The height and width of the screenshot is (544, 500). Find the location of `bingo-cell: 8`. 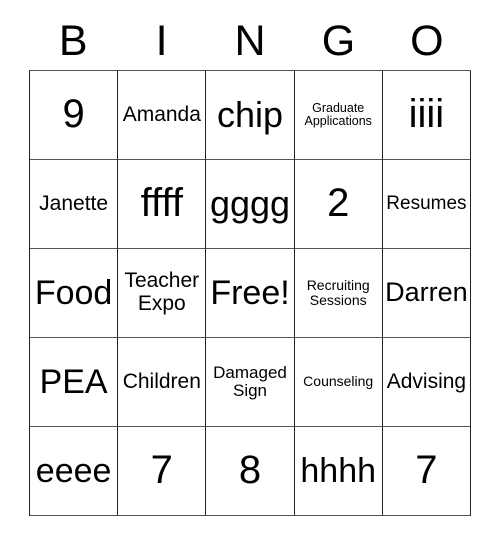

bingo-cell: 8 is located at coordinates (250, 471).